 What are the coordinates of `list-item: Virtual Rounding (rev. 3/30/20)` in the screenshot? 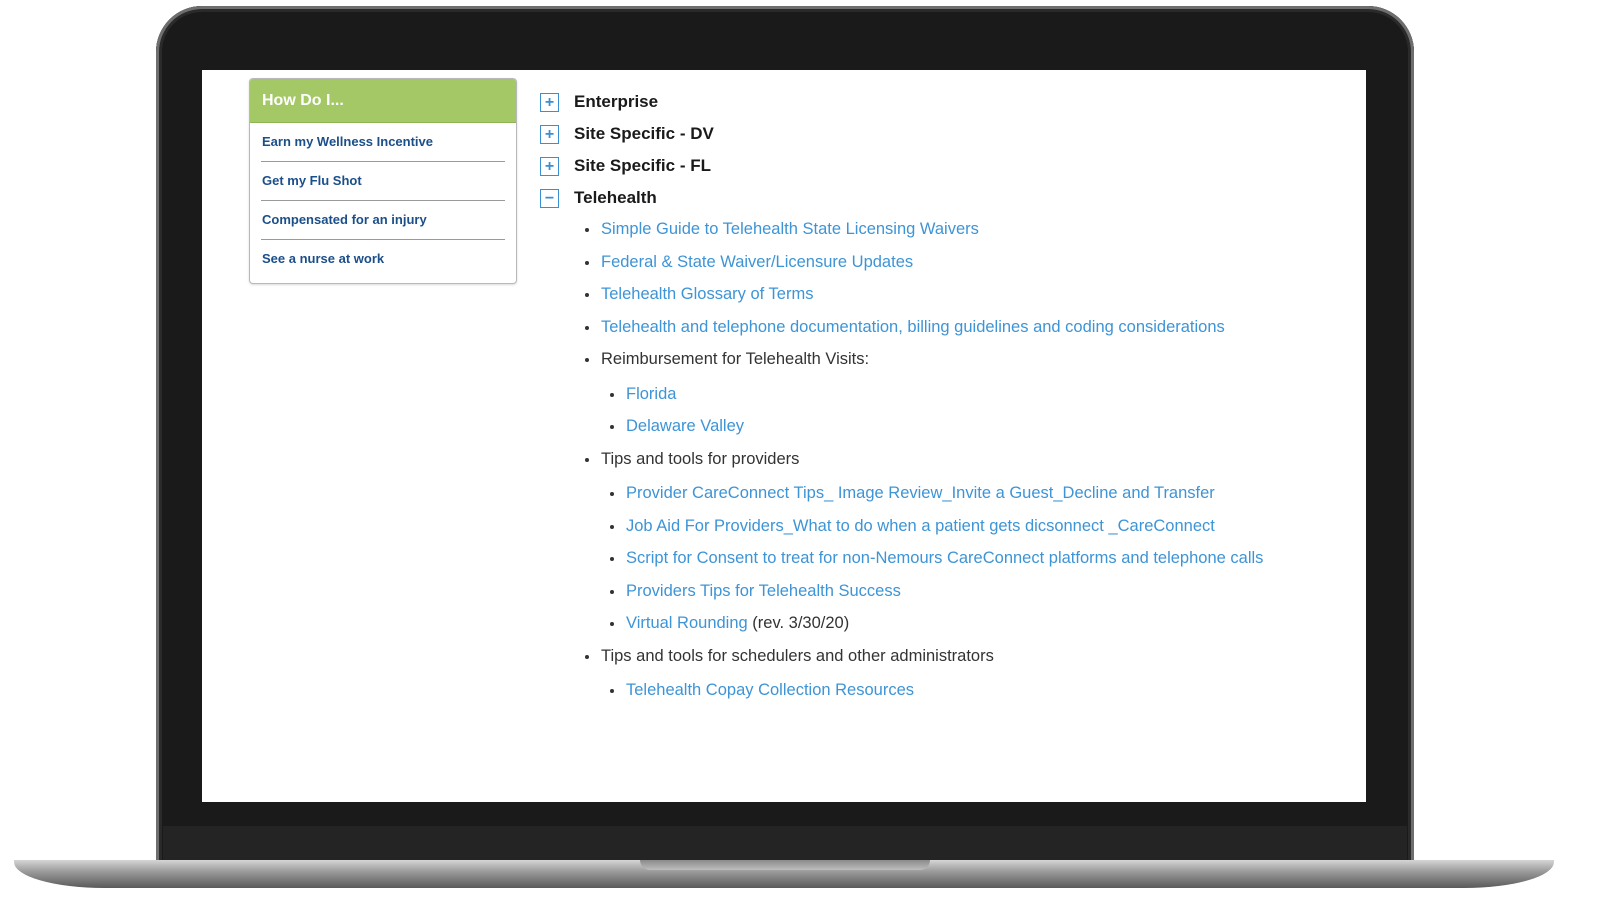 It's located at (974, 623).